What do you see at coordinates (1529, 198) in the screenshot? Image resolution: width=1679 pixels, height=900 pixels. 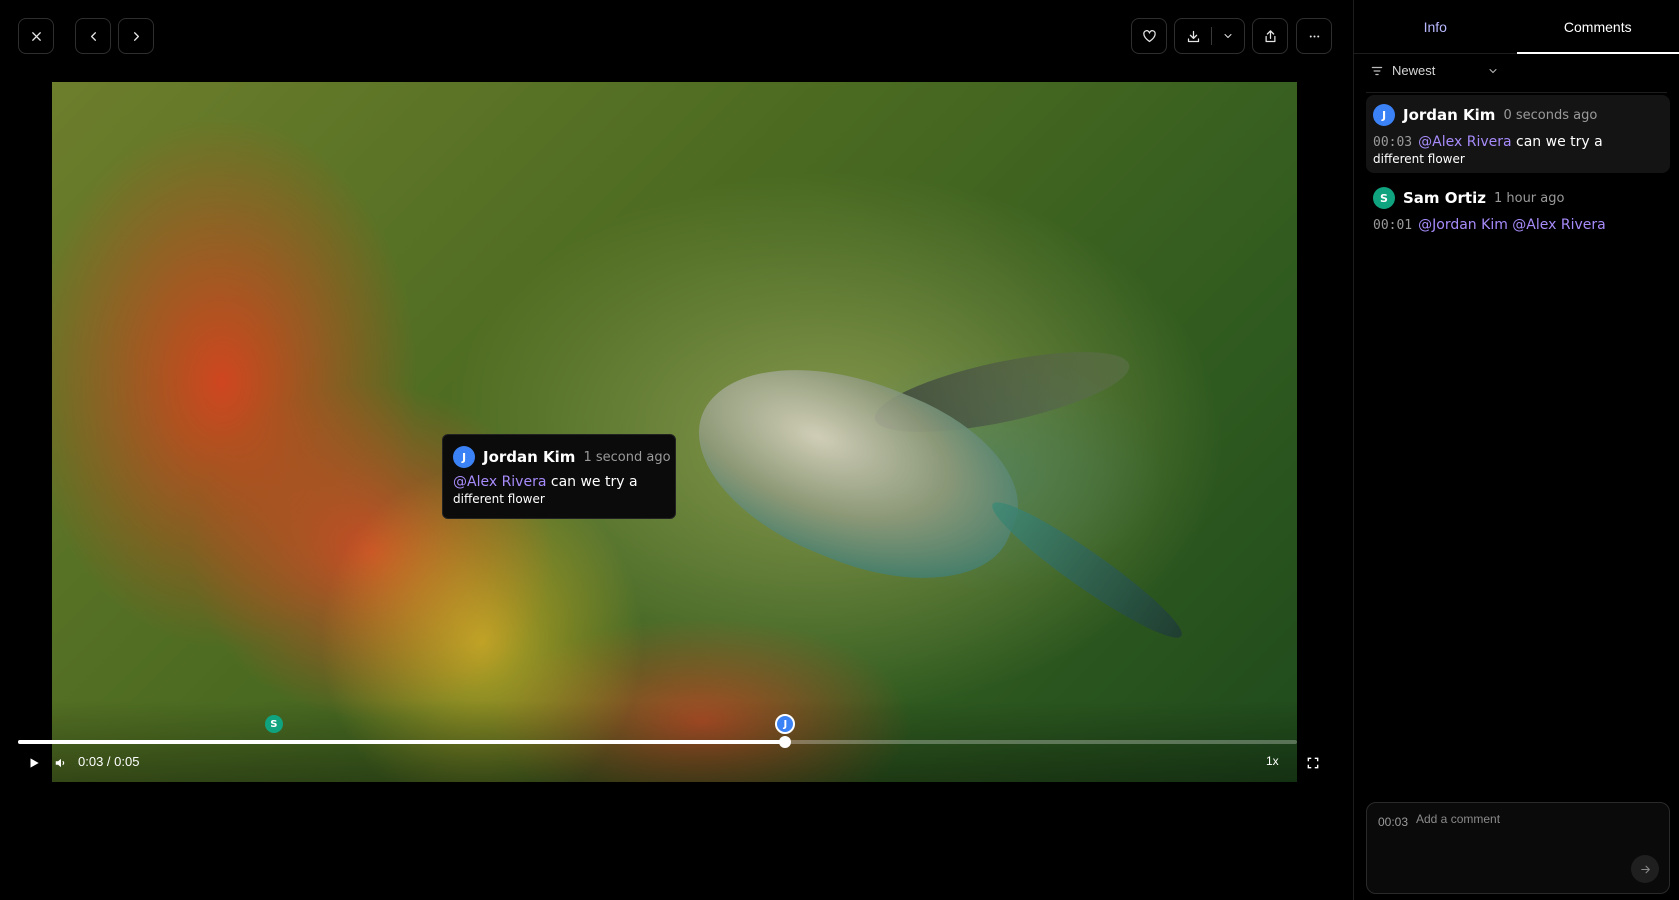 I see `comment-time-ago: 1 hour ago` at bounding box center [1529, 198].